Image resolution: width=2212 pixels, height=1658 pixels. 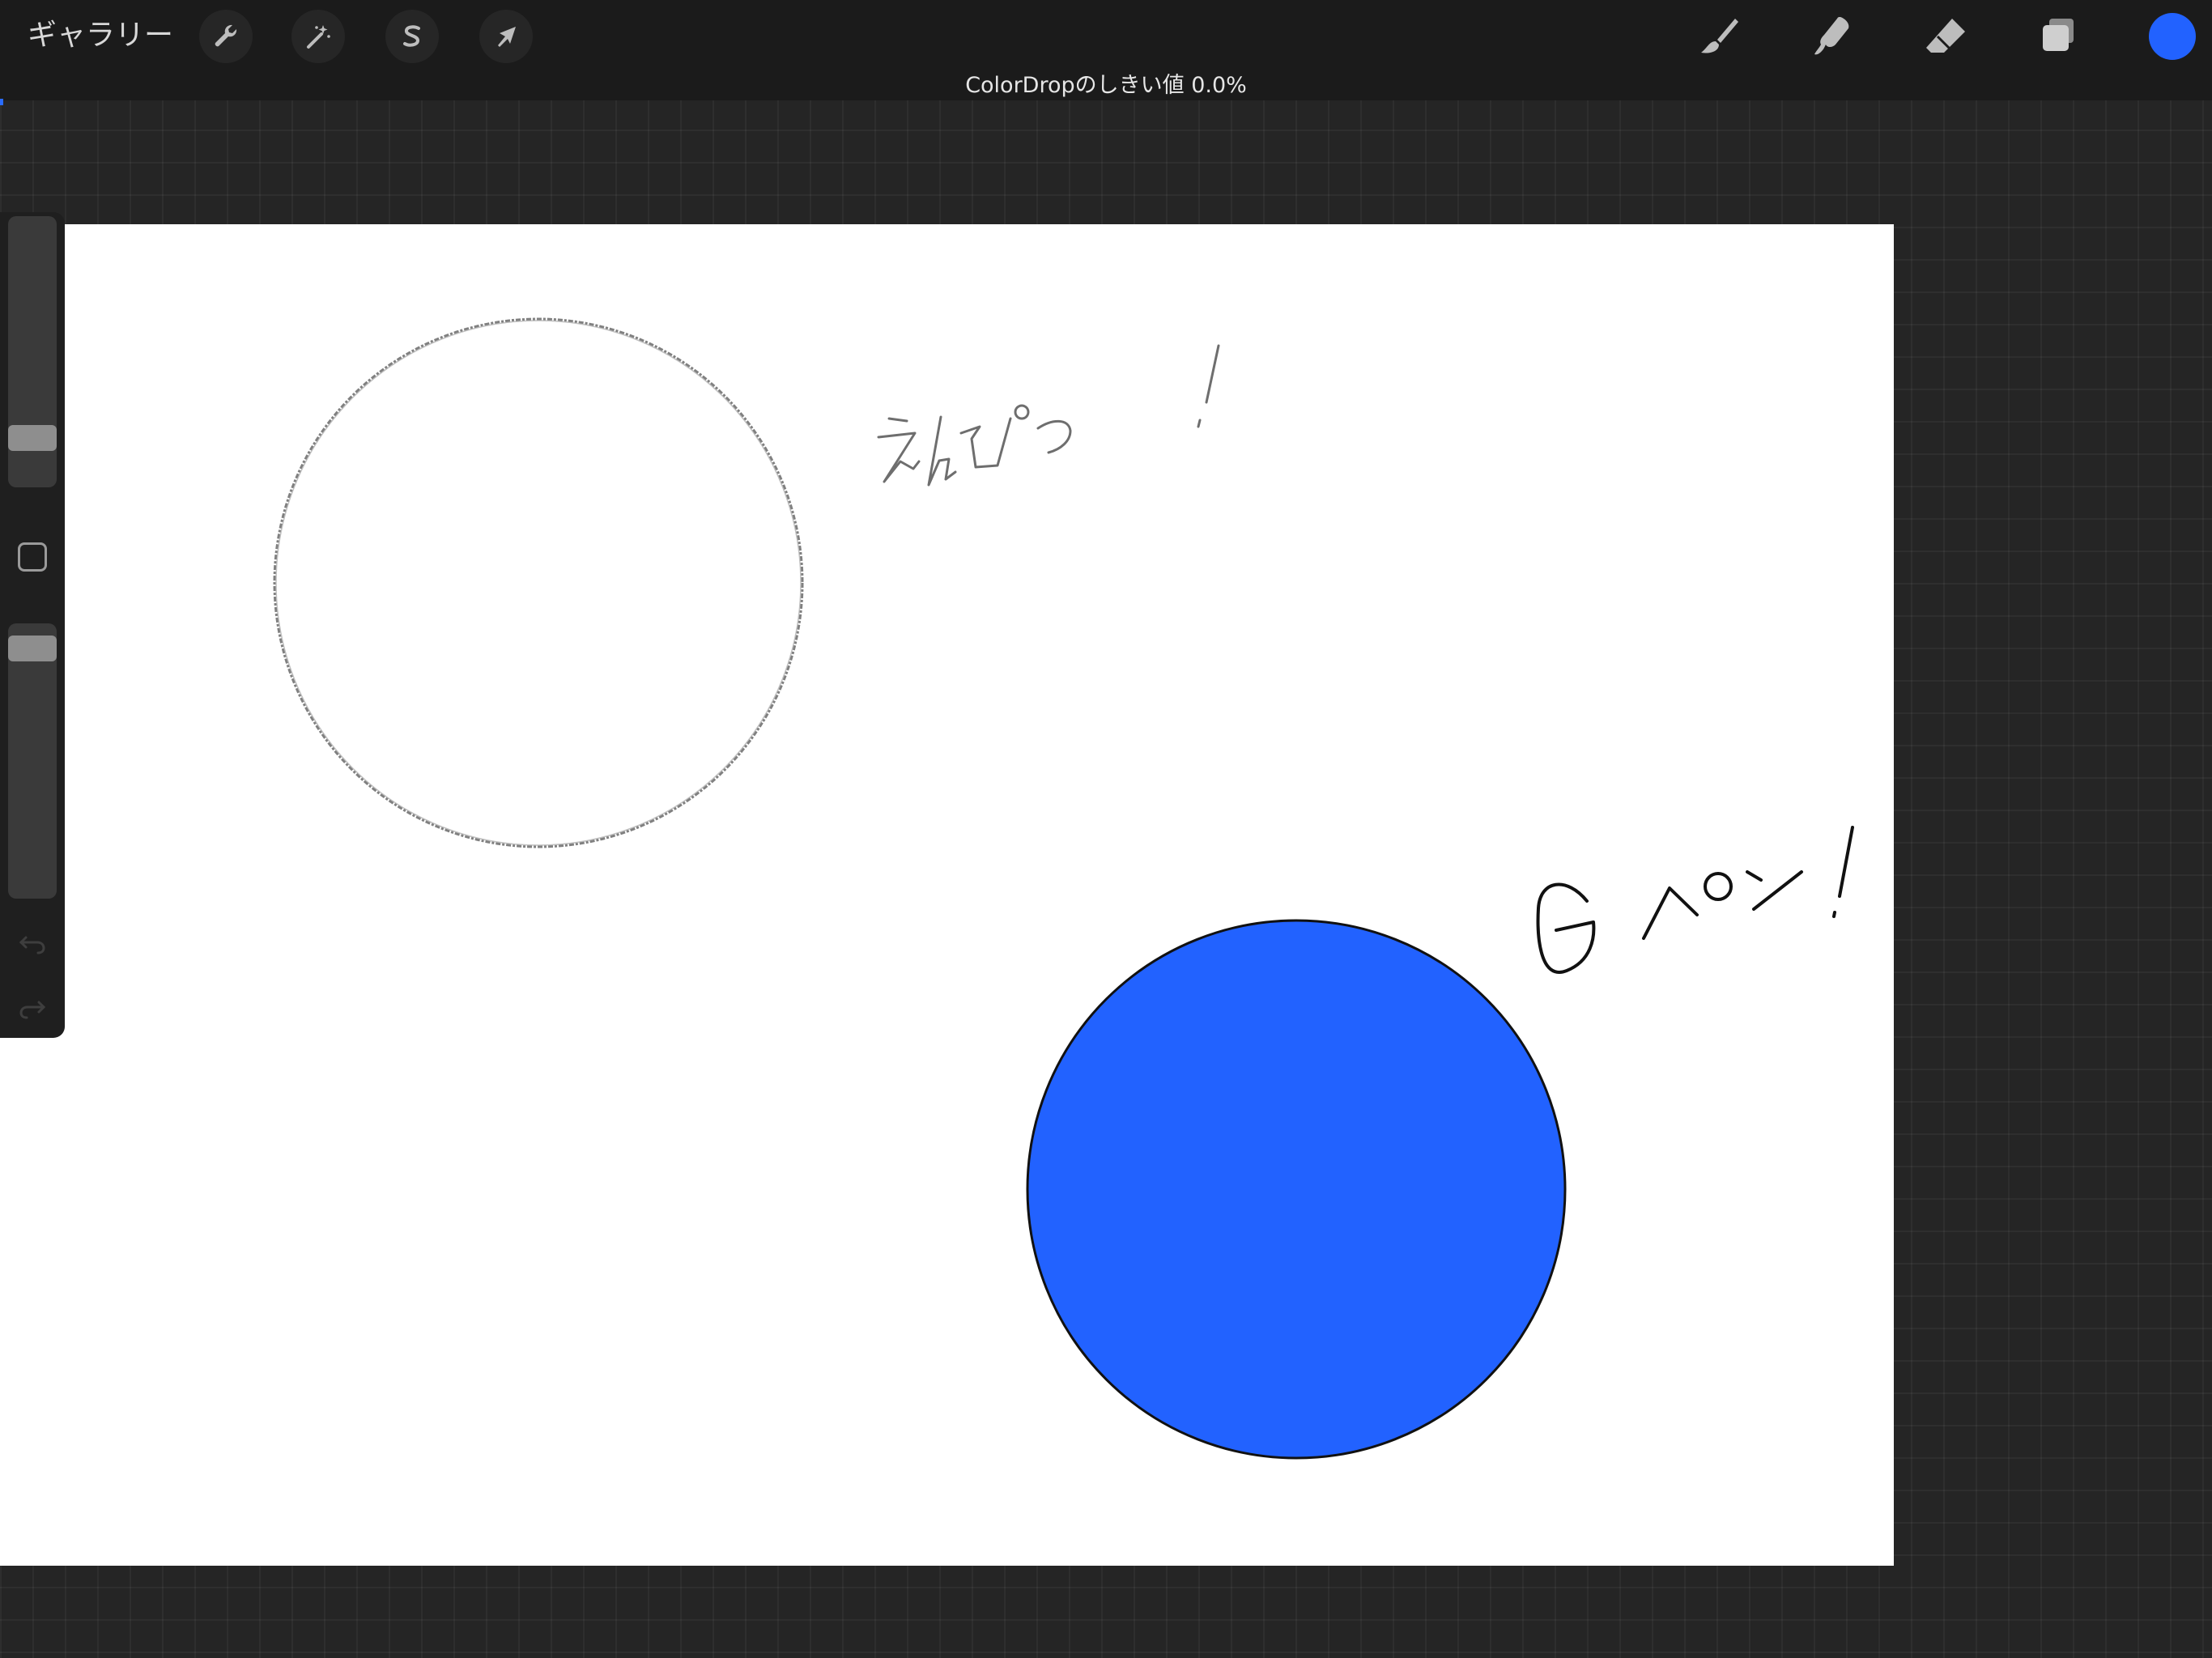 What do you see at coordinates (2172, 36) in the screenshot?
I see `color-swatch-button` at bounding box center [2172, 36].